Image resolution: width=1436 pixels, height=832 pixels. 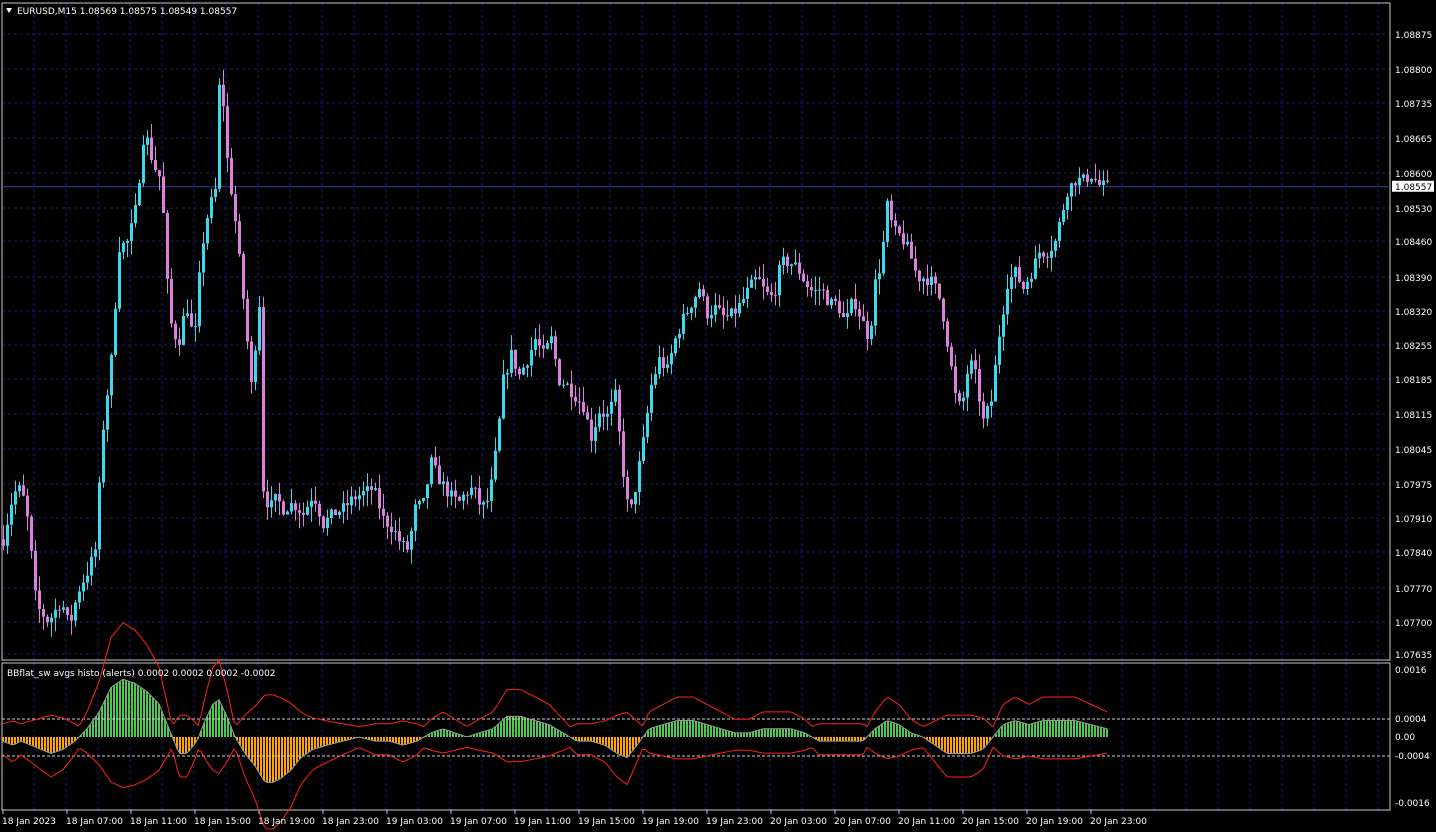 I want to click on time-axis-label: 19 Jan 15:00, so click(x=606, y=822).